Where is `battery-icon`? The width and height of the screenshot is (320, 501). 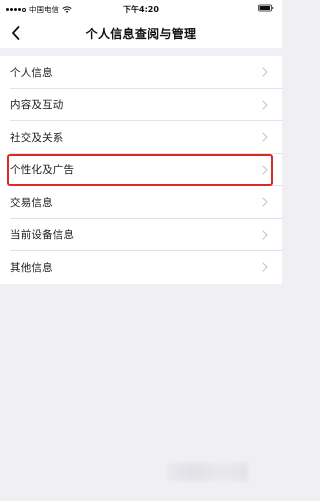
battery-icon is located at coordinates (266, 8).